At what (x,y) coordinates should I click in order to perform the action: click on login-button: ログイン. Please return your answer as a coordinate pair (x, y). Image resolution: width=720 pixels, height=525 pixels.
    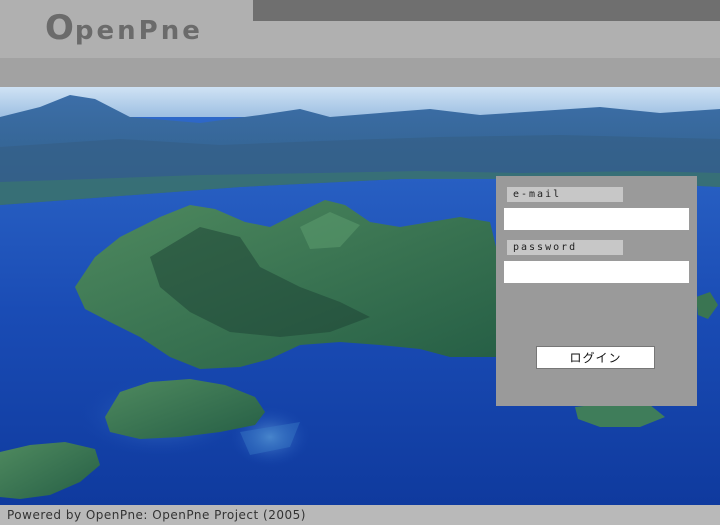
    Looking at the image, I should click on (595, 357).